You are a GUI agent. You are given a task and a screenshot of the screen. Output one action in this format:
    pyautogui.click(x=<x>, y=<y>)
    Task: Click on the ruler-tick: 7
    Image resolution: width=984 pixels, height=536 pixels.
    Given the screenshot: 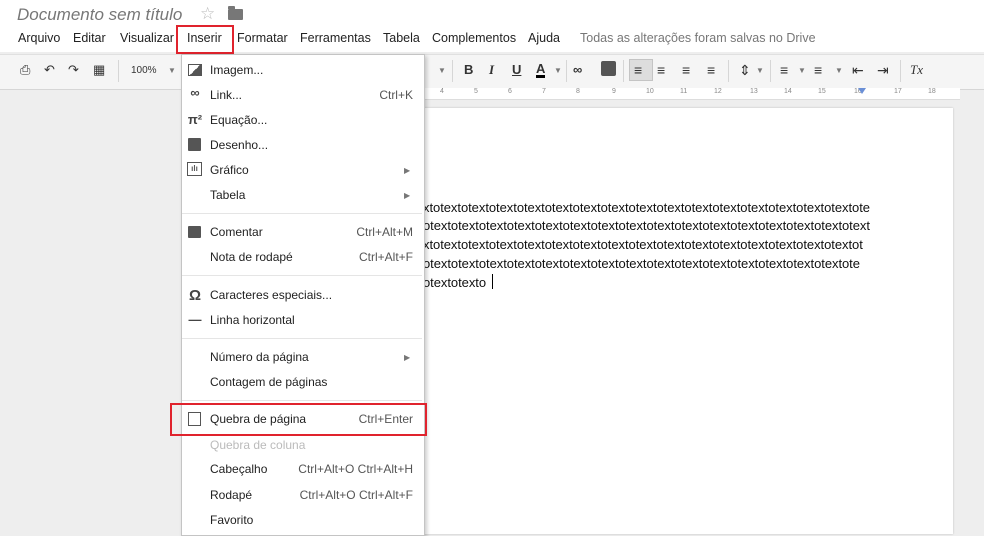 What is the action you would take?
    pyautogui.click(x=544, y=91)
    